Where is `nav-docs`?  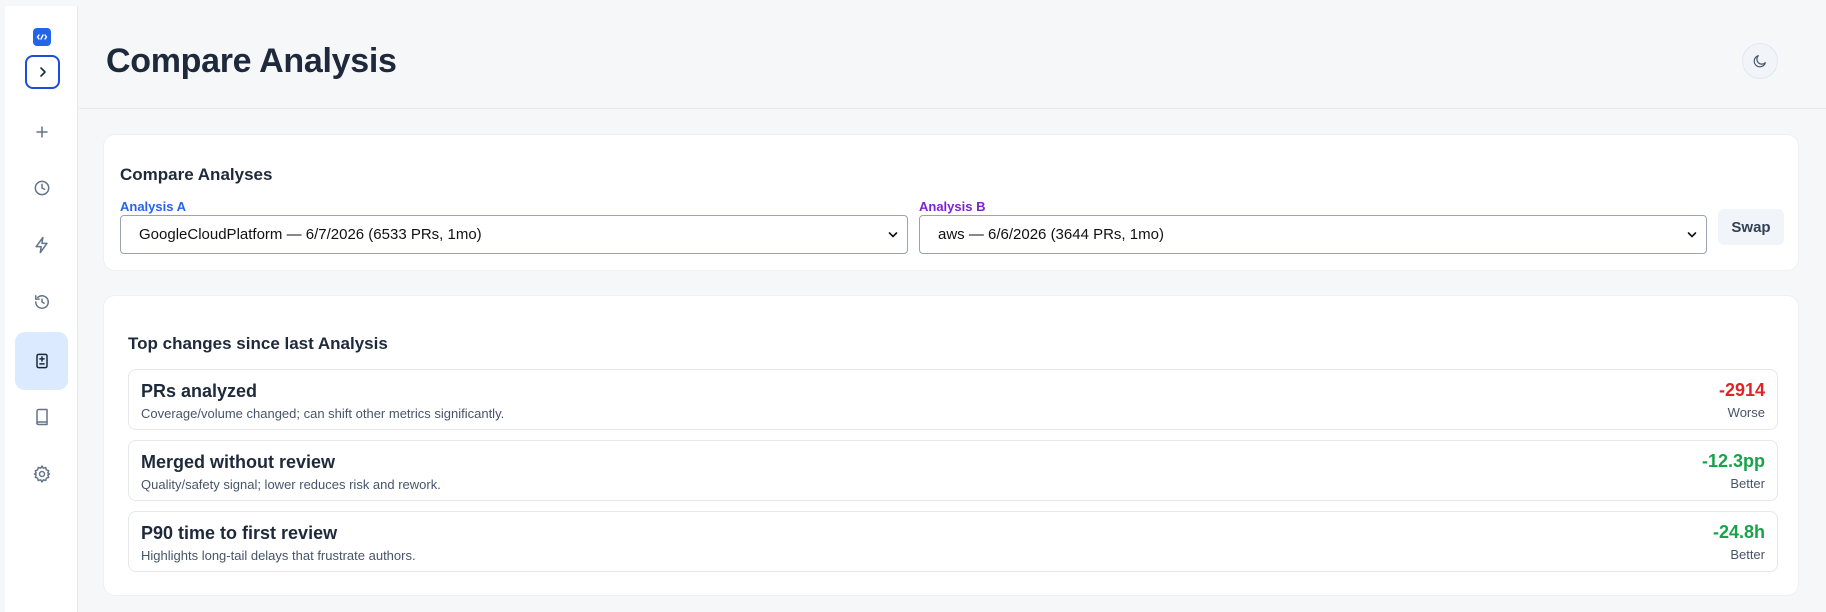 nav-docs is located at coordinates (41, 417).